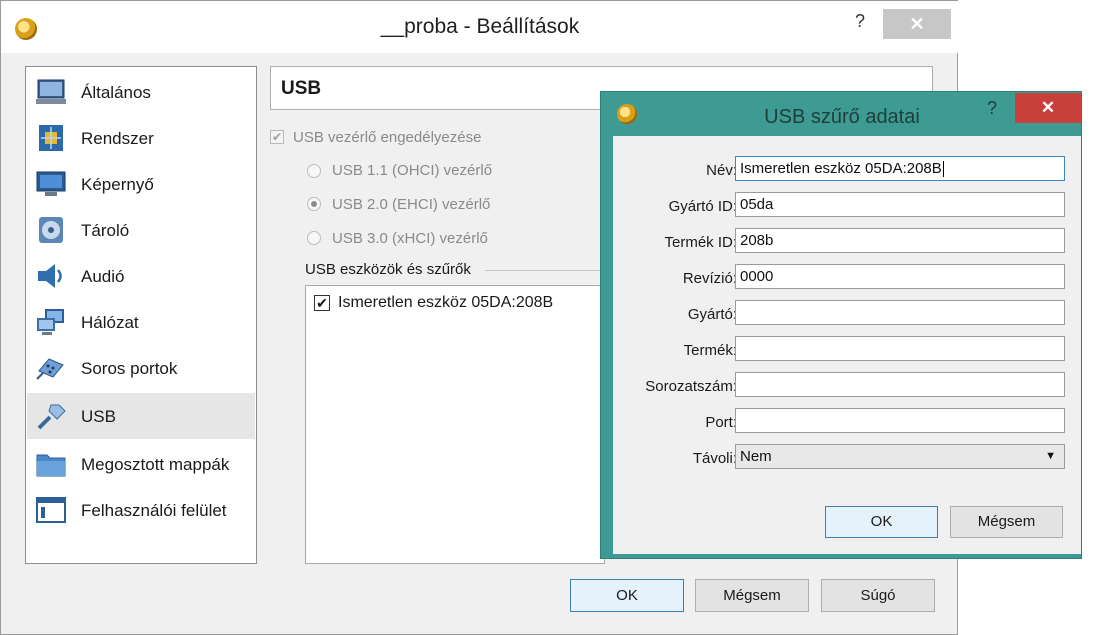 This screenshot has width=1093, height=635. Describe the element at coordinates (51, 465) in the screenshot. I see `folder-icon` at that location.